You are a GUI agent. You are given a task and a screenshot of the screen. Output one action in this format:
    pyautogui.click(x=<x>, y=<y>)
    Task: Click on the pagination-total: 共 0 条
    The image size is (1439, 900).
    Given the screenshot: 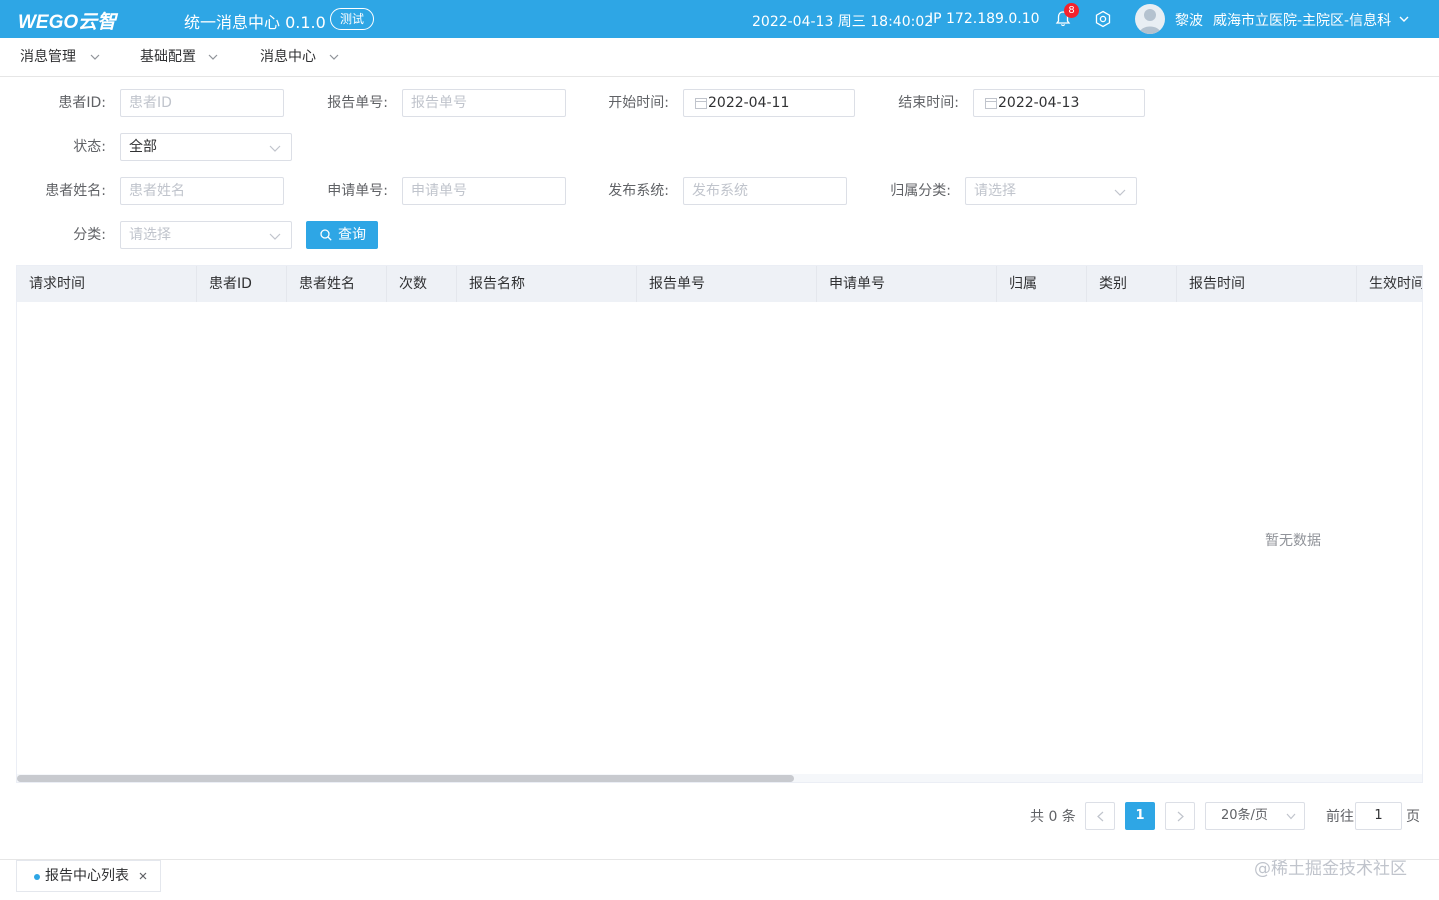 What is the action you would take?
    pyautogui.click(x=1053, y=817)
    